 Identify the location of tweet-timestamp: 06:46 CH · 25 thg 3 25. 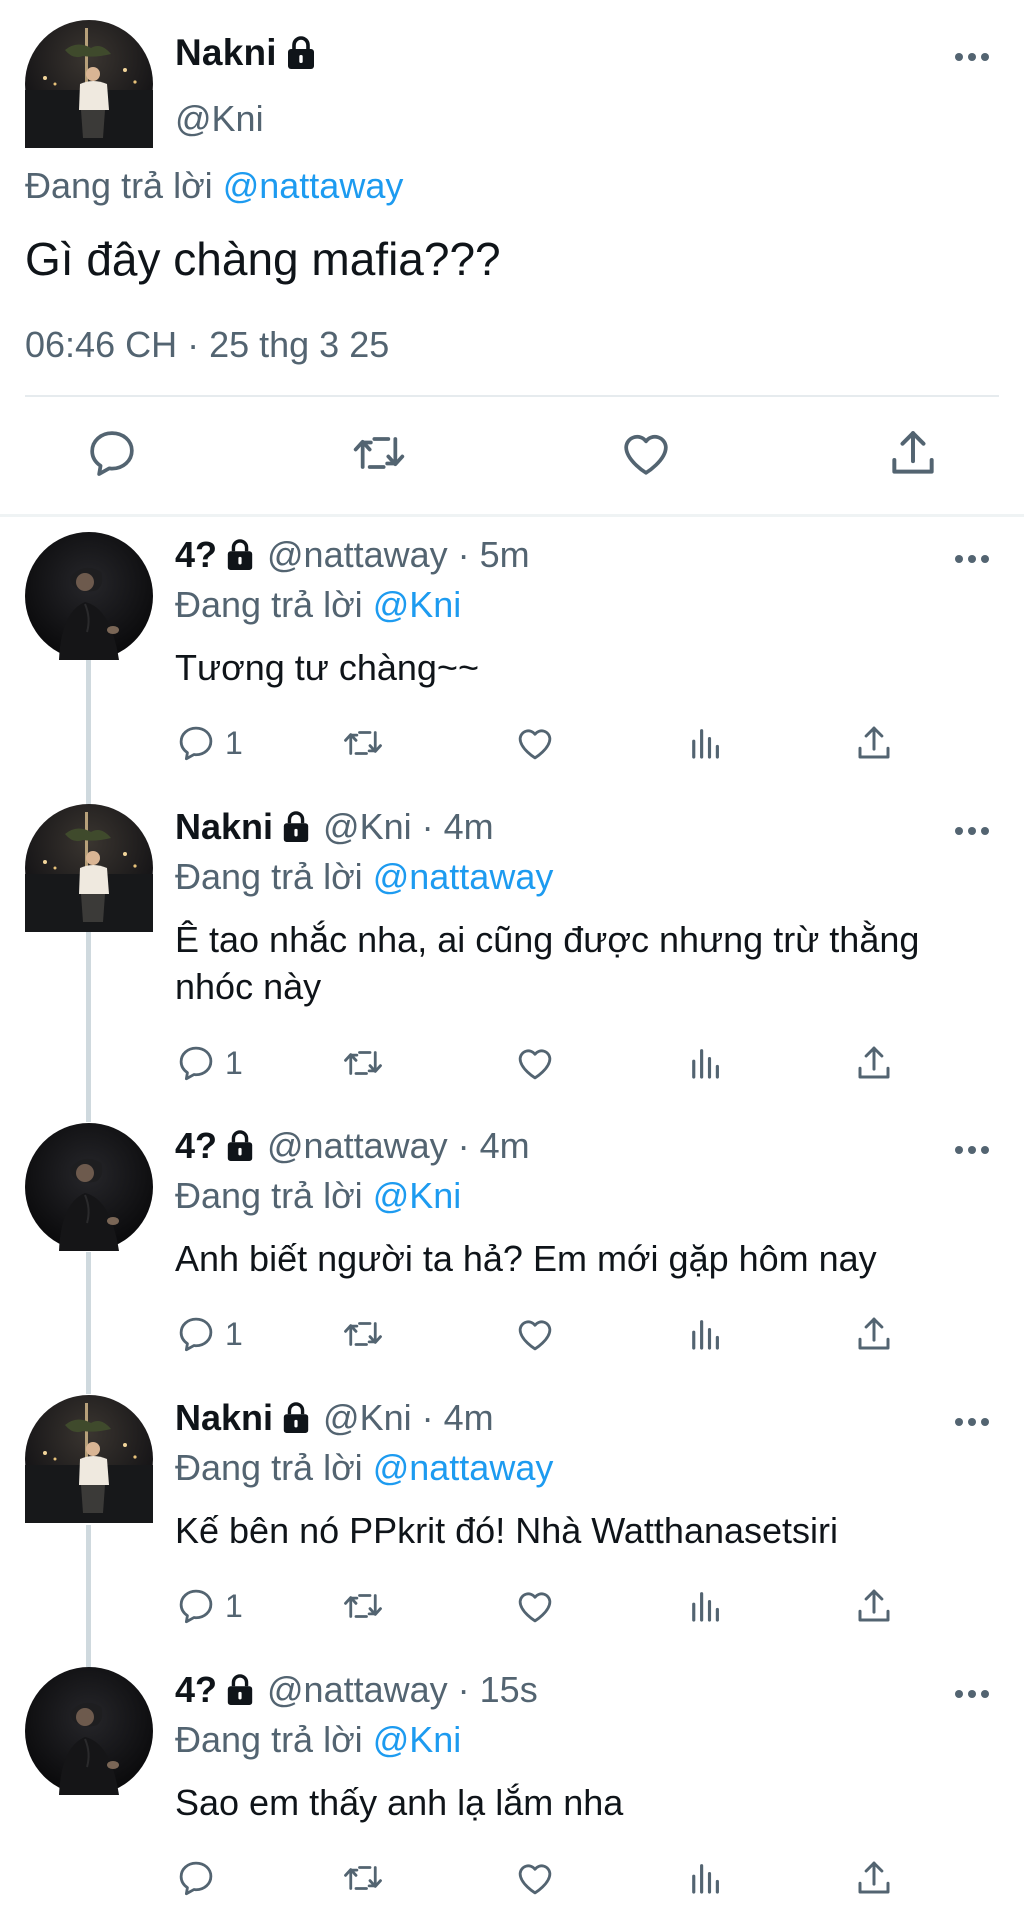
(207, 345).